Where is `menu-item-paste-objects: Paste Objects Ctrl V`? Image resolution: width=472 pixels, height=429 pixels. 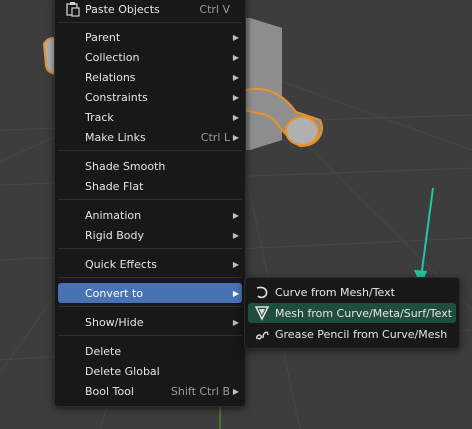
menu-item-paste-objects: Paste Objects Ctrl V is located at coordinates (150, 9).